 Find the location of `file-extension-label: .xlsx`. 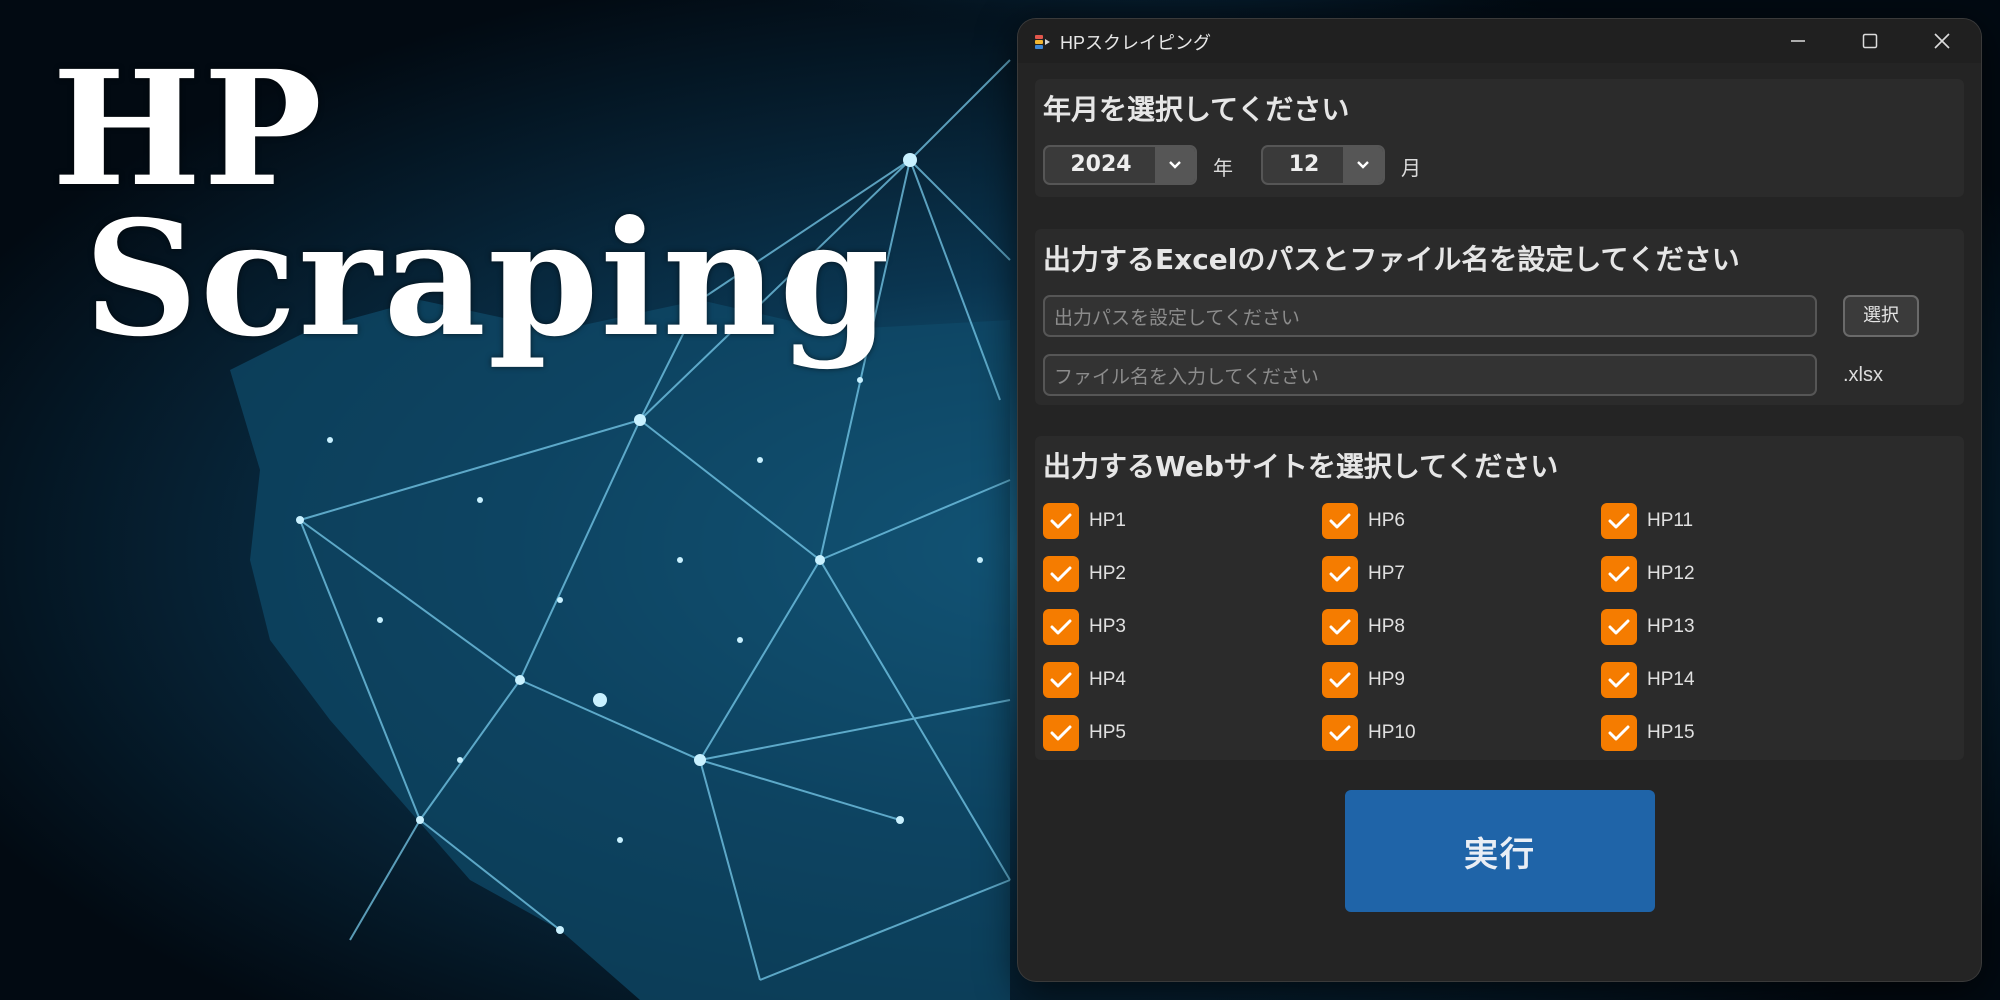

file-extension-label: .xlsx is located at coordinates (1863, 375).